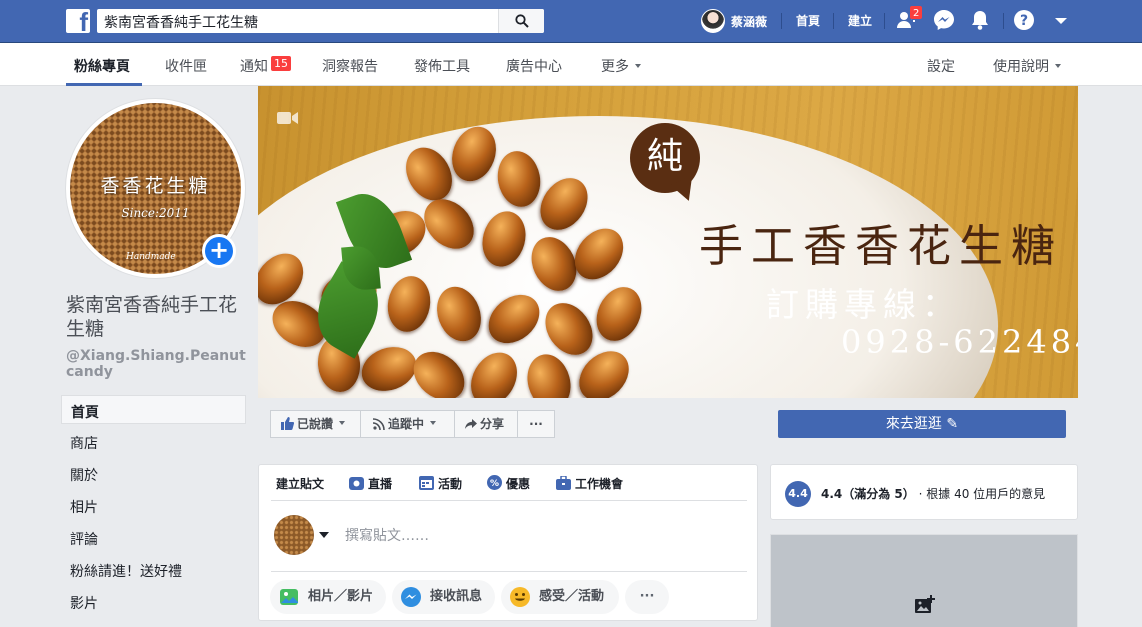 This screenshot has width=1142, height=627. What do you see at coordinates (289, 597) in the screenshot?
I see `photo-icon` at bounding box center [289, 597].